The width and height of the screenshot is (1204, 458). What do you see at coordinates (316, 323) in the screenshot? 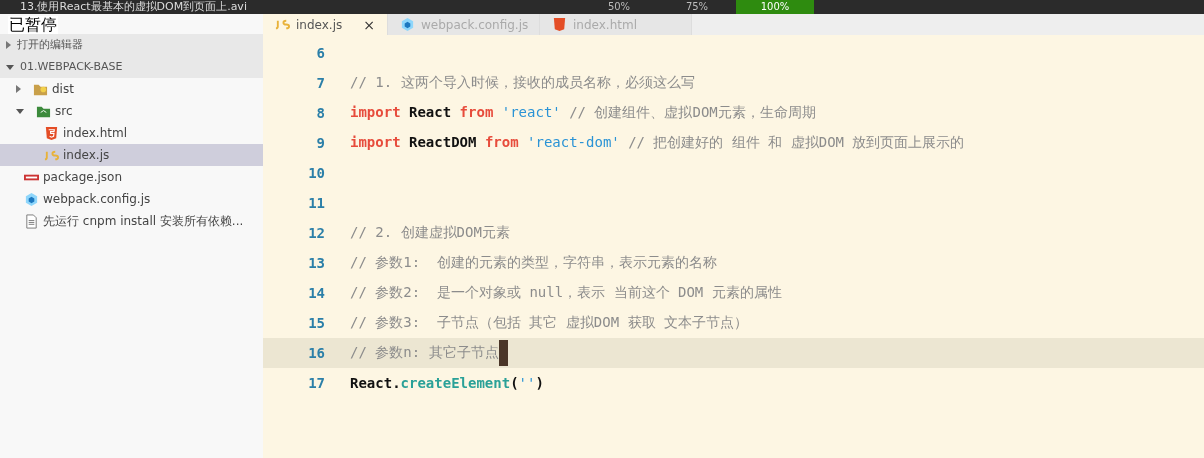
I see `line-number: 15` at bounding box center [316, 323].